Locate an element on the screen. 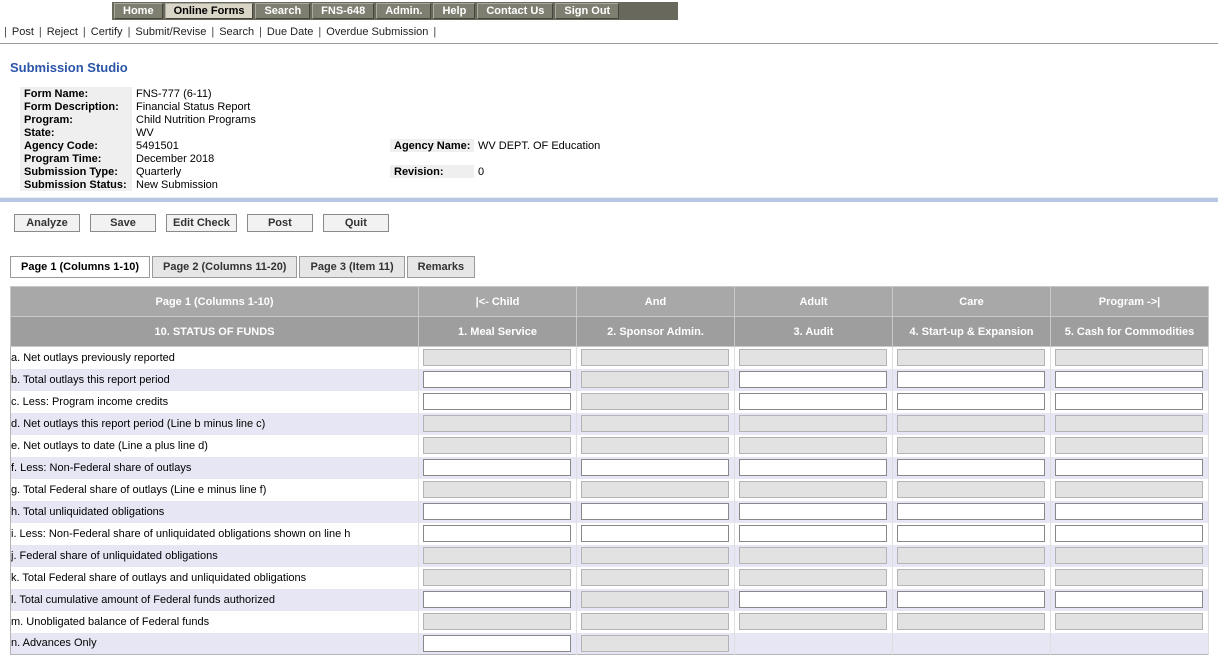 This screenshot has height=655, width=1218. edit-check-button: Edit Check is located at coordinates (201, 223).